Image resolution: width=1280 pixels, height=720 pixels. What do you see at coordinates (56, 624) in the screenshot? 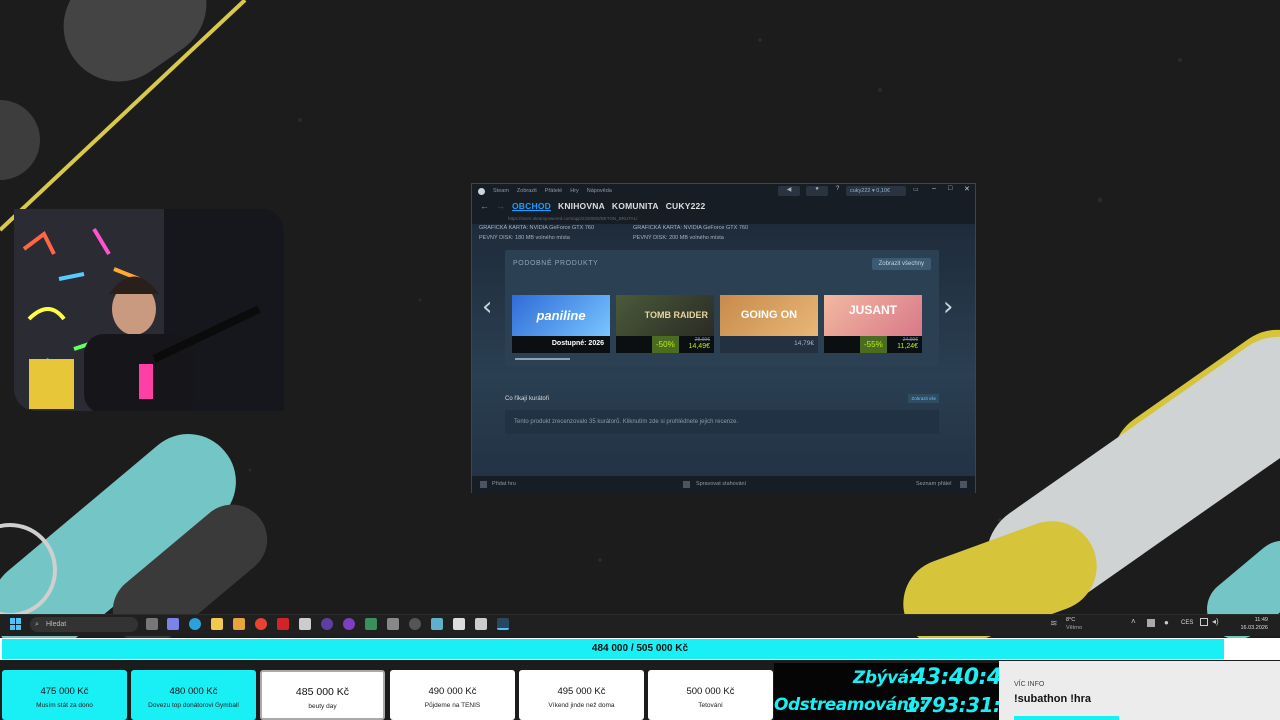
I see `search-placeholder: Hledat` at bounding box center [56, 624].